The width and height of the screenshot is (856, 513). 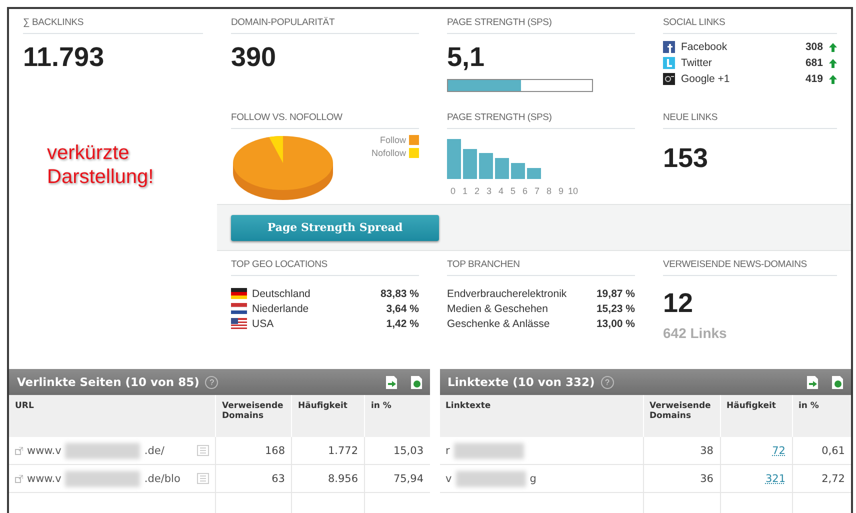 What do you see at coordinates (393, 140) in the screenshot?
I see `legend-label: Follow` at bounding box center [393, 140].